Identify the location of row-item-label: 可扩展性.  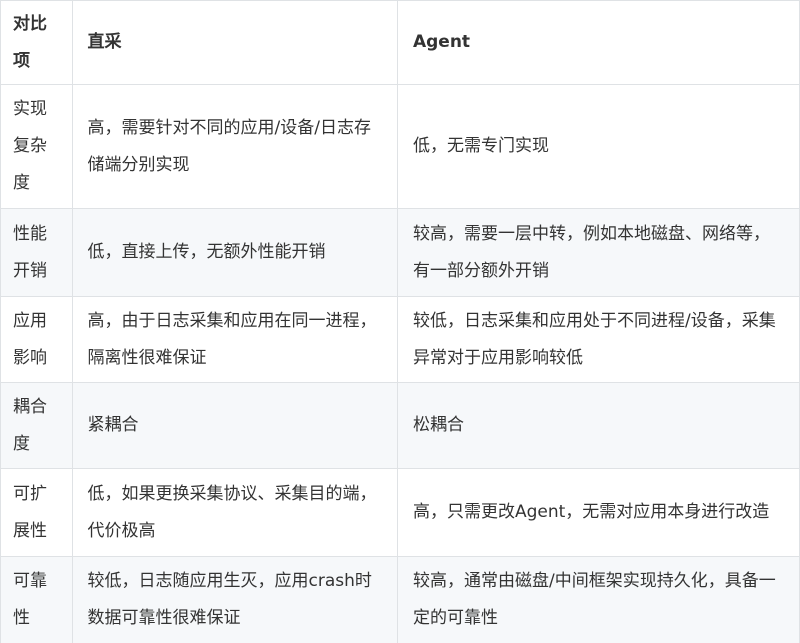
(36, 512).